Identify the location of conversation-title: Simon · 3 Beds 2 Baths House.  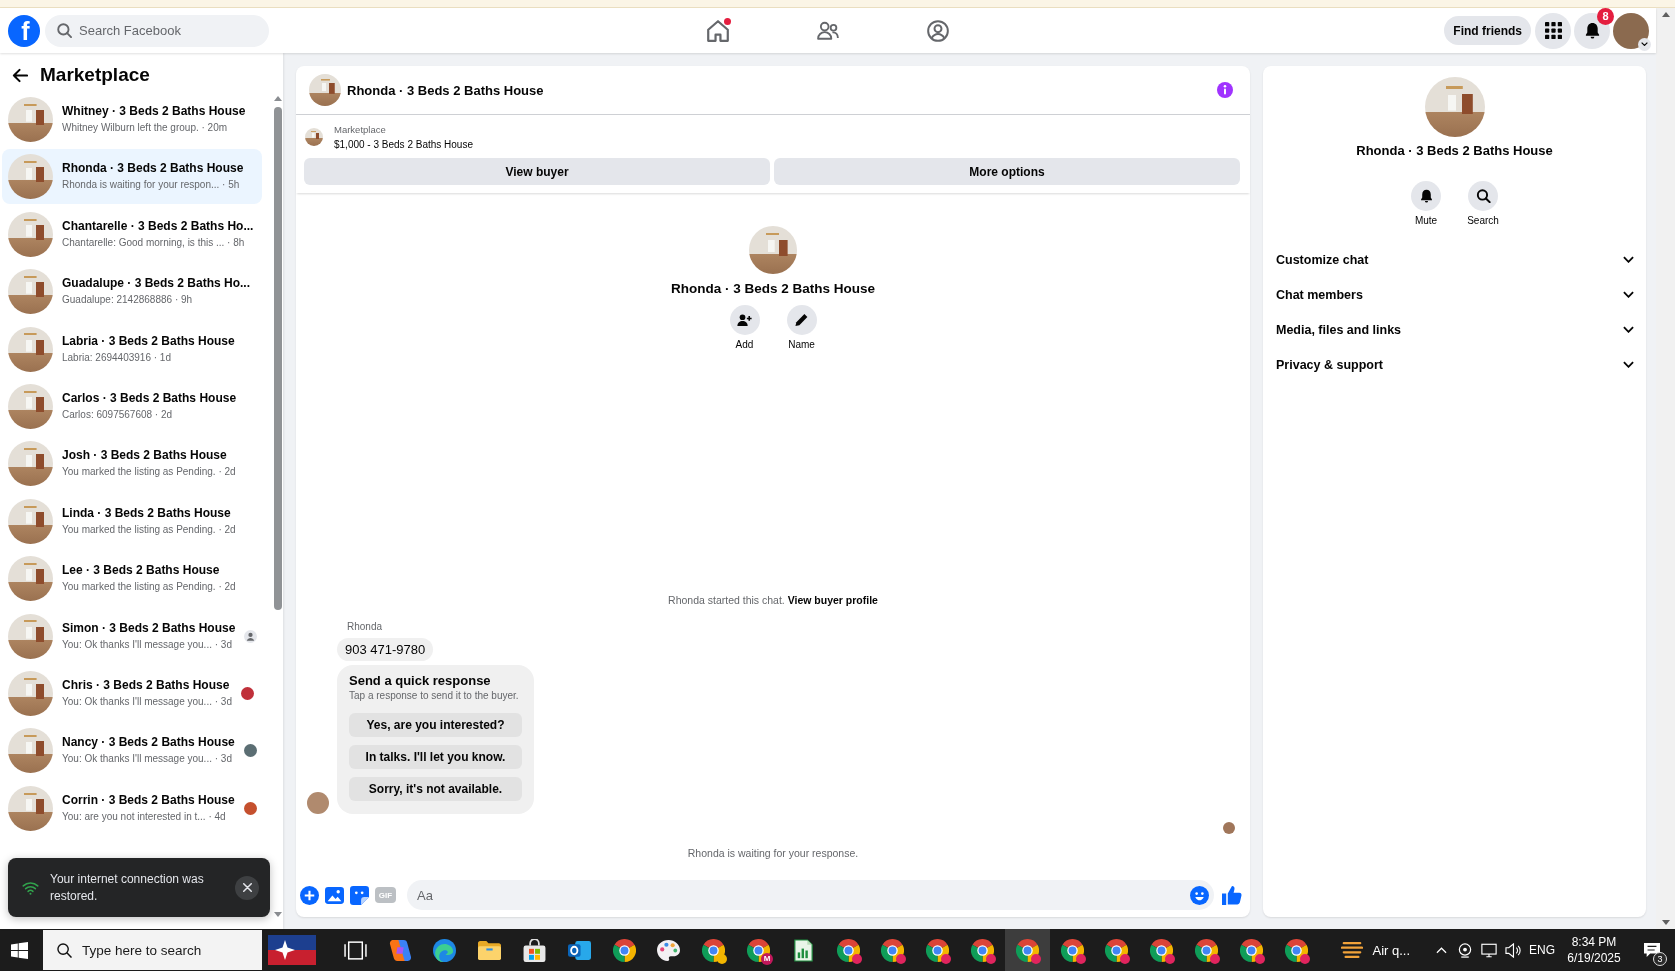
(149, 628).